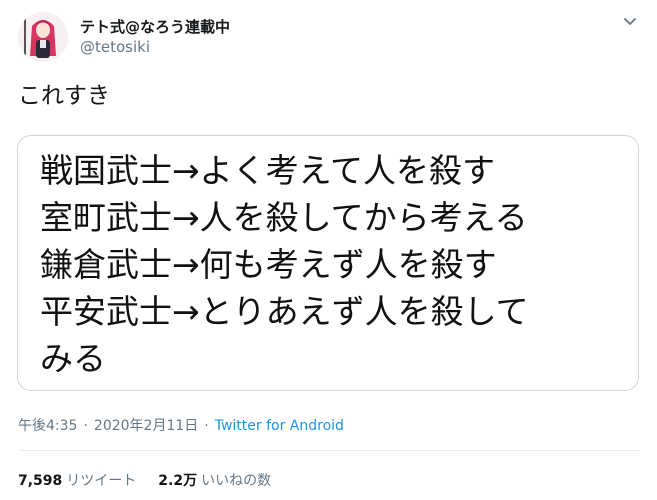 Image resolution: width=657 pixels, height=500 pixels. Describe the element at coordinates (73, 358) in the screenshot. I see `image-text-line: みる` at that location.